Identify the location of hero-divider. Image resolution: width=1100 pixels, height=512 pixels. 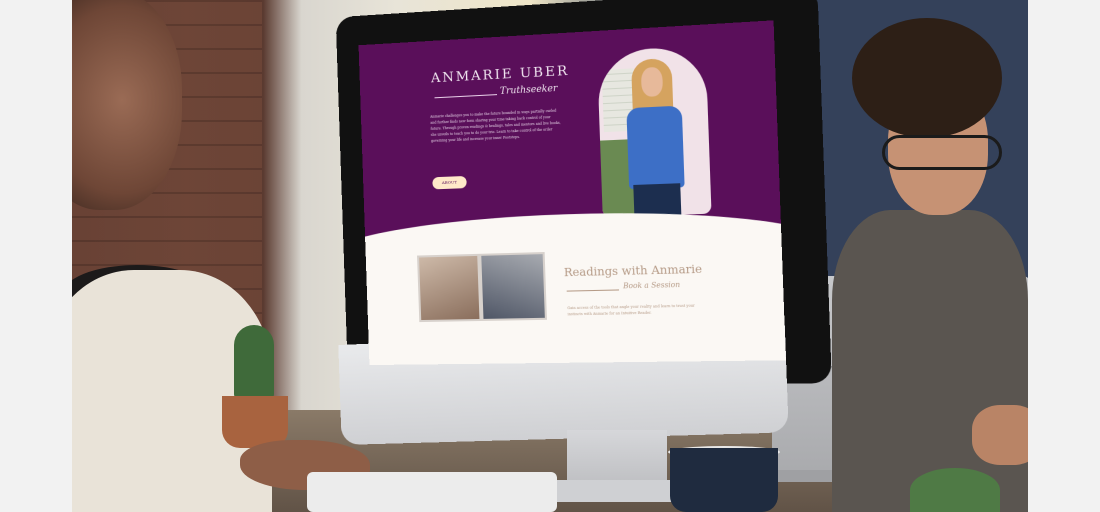
(466, 96).